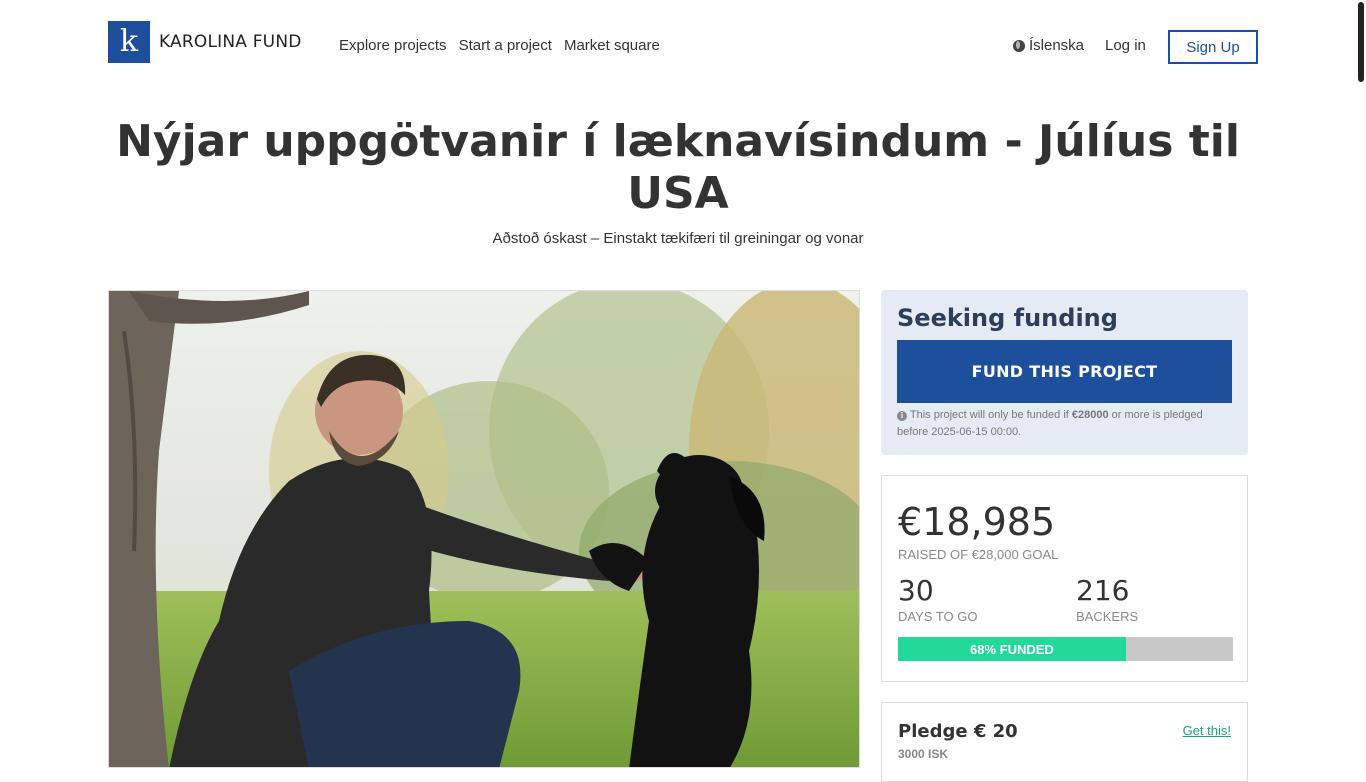 The width and height of the screenshot is (1366, 782). Describe the element at coordinates (1012, 649) in the screenshot. I see `funding-progress-fill: 68% FUNDED` at that location.